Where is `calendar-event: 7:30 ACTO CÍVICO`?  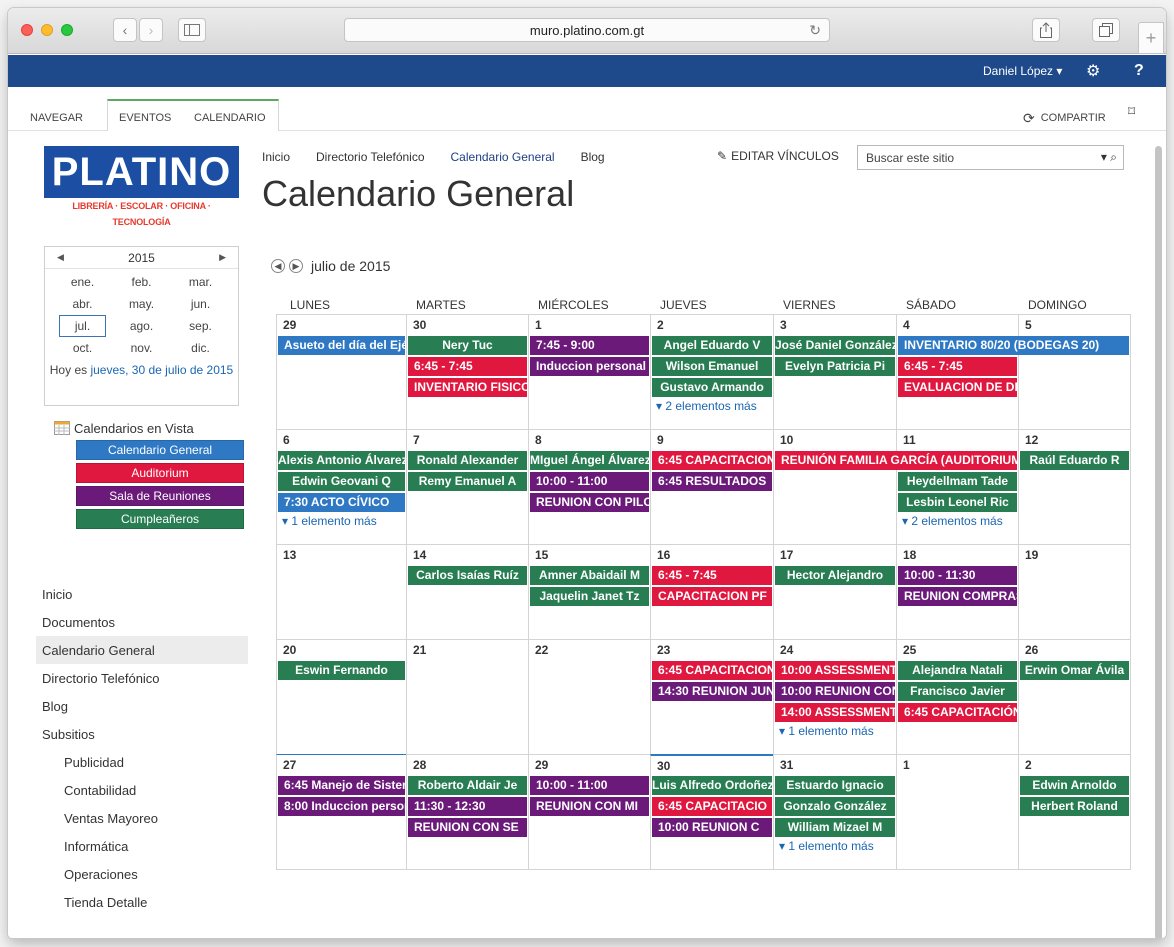 calendar-event: 7:30 ACTO CÍVICO is located at coordinates (341, 502).